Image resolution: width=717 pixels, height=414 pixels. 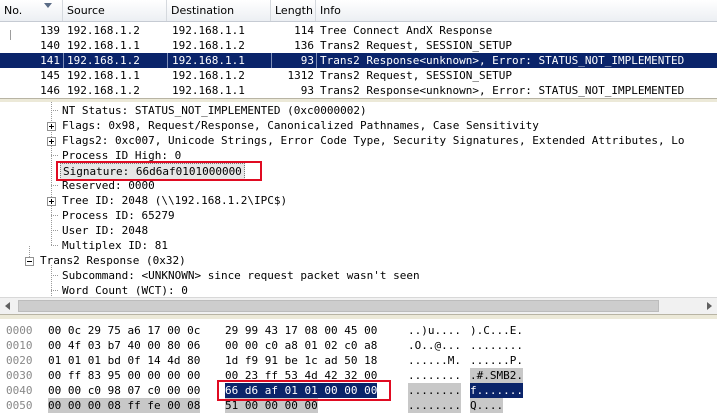 I want to click on scroll-right-button, so click(x=709, y=306).